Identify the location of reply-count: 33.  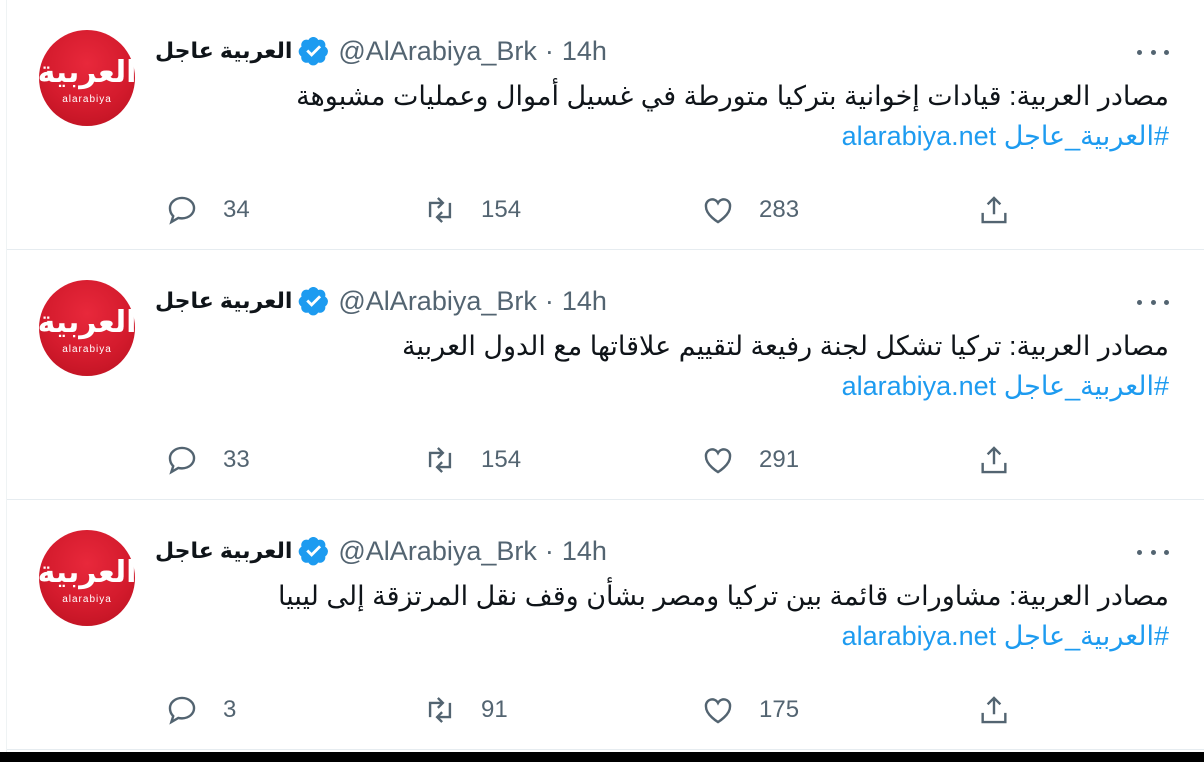
(236, 459).